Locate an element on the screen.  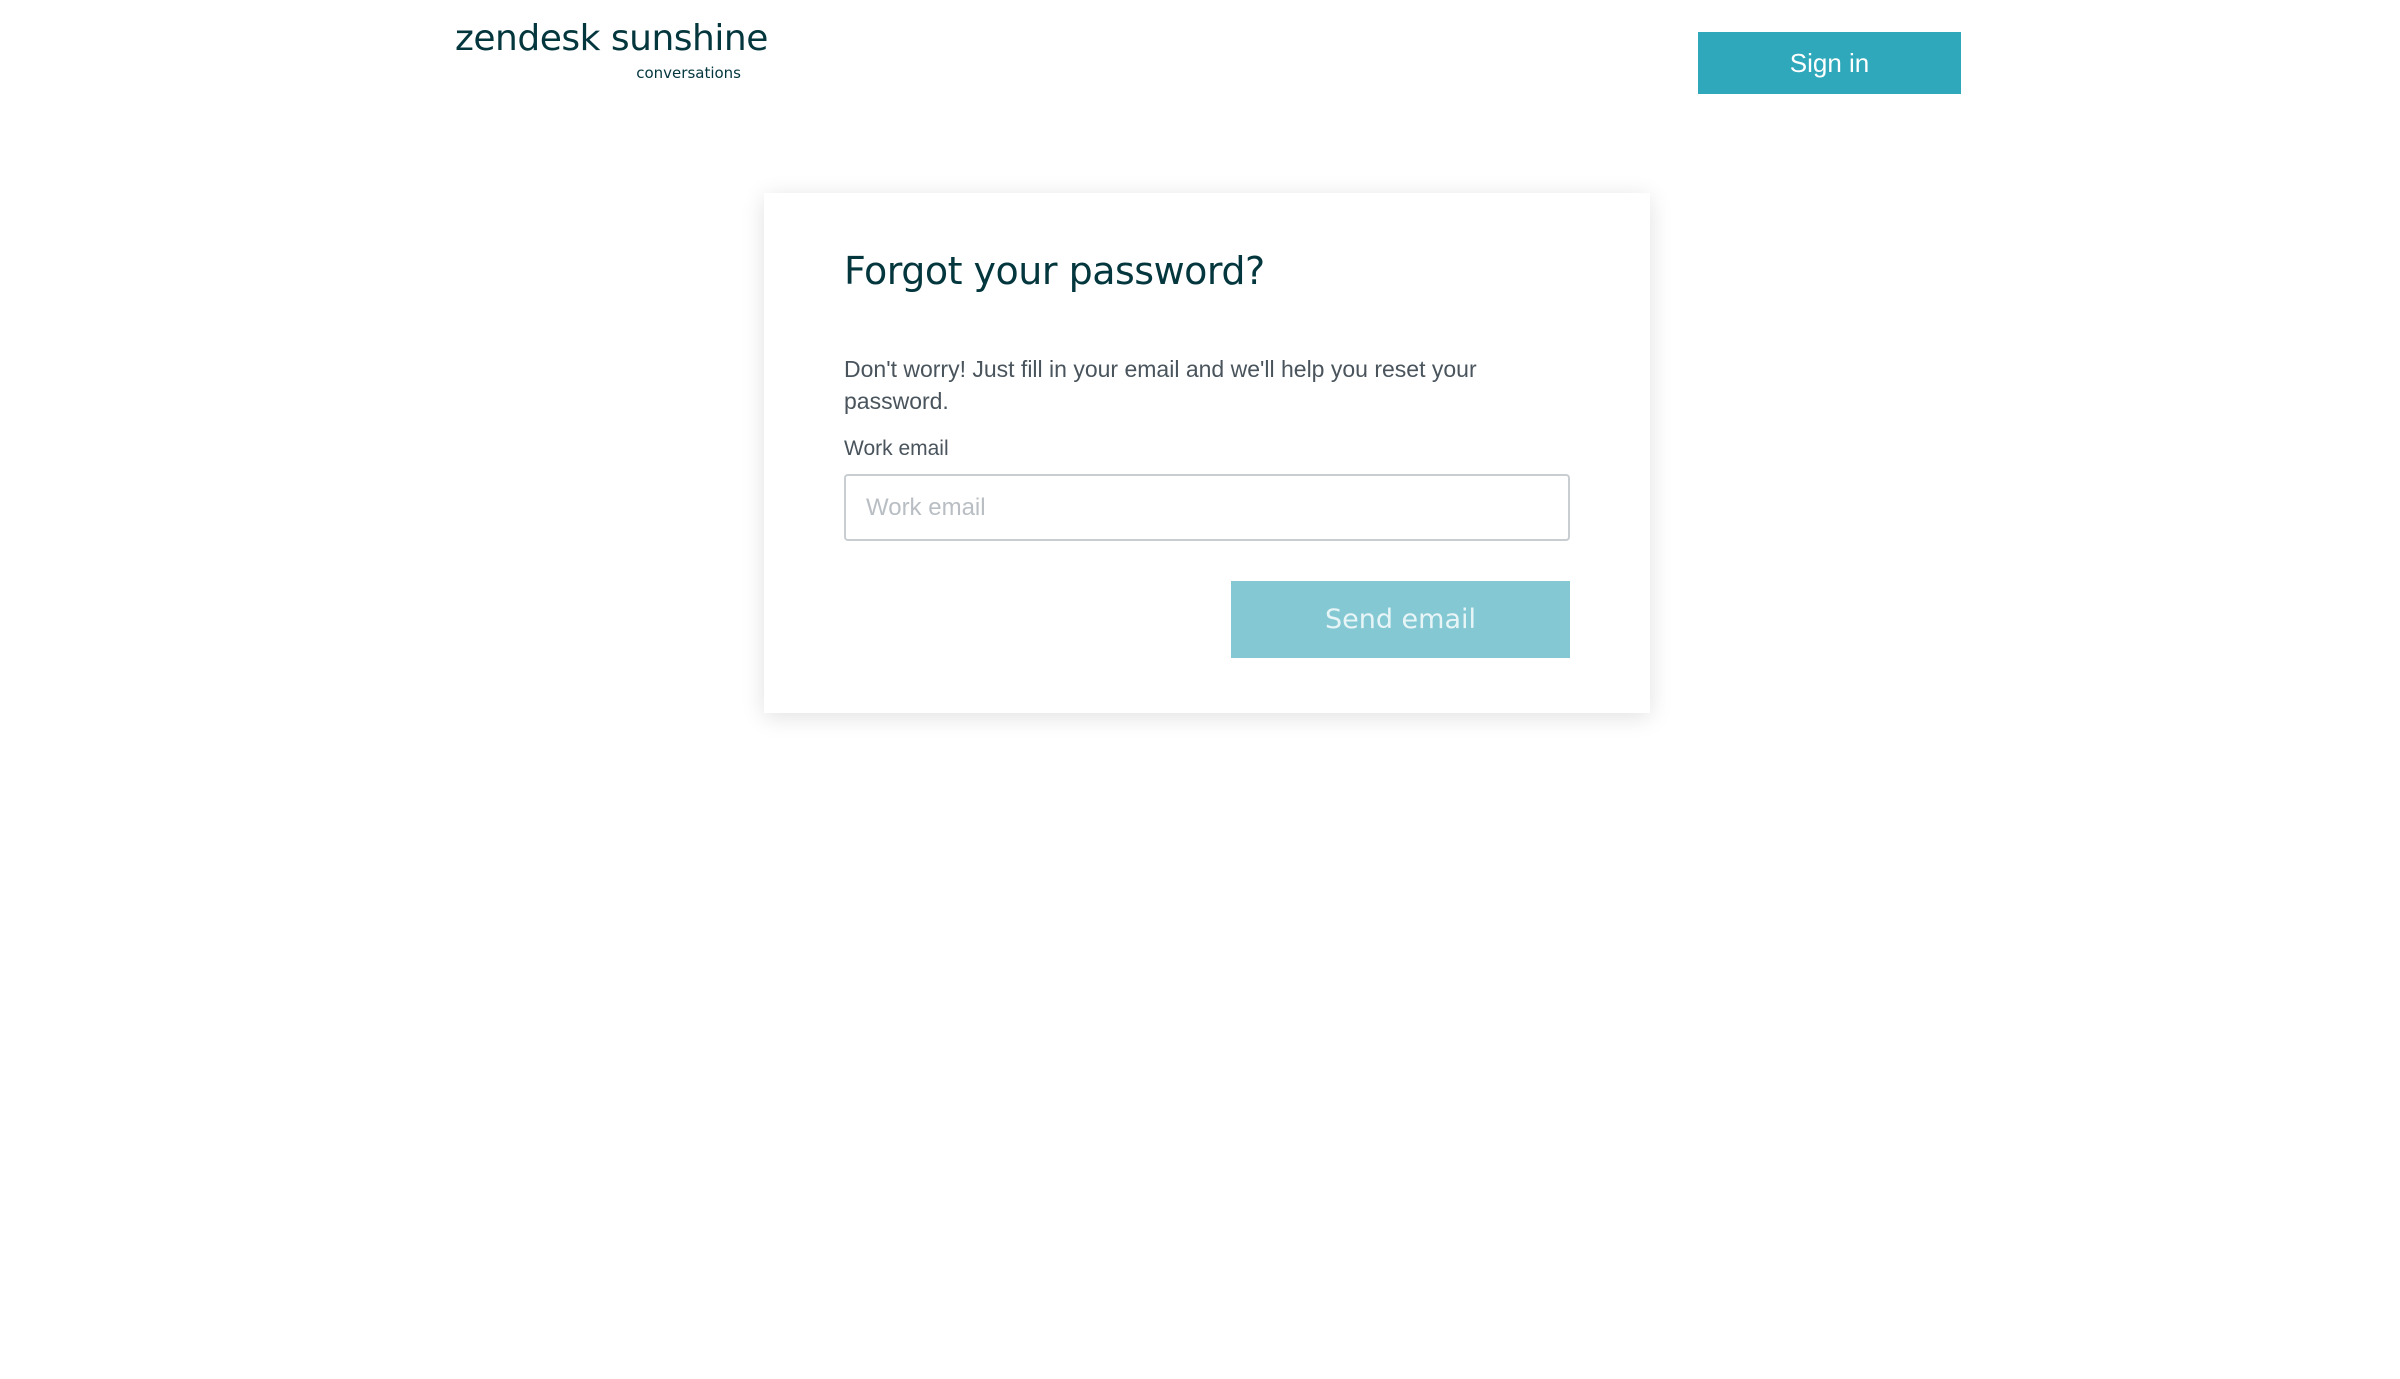
page-title: Forgot your password? is located at coordinates (1054, 271).